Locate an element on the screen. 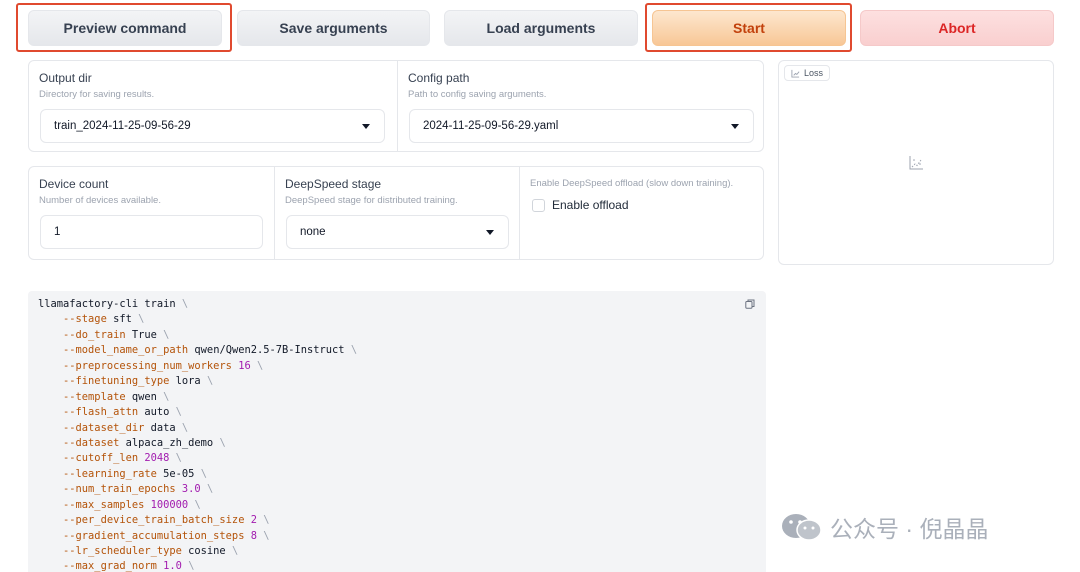 The height and width of the screenshot is (572, 1080). save-arguments-label: Save arguments is located at coordinates (333, 28).